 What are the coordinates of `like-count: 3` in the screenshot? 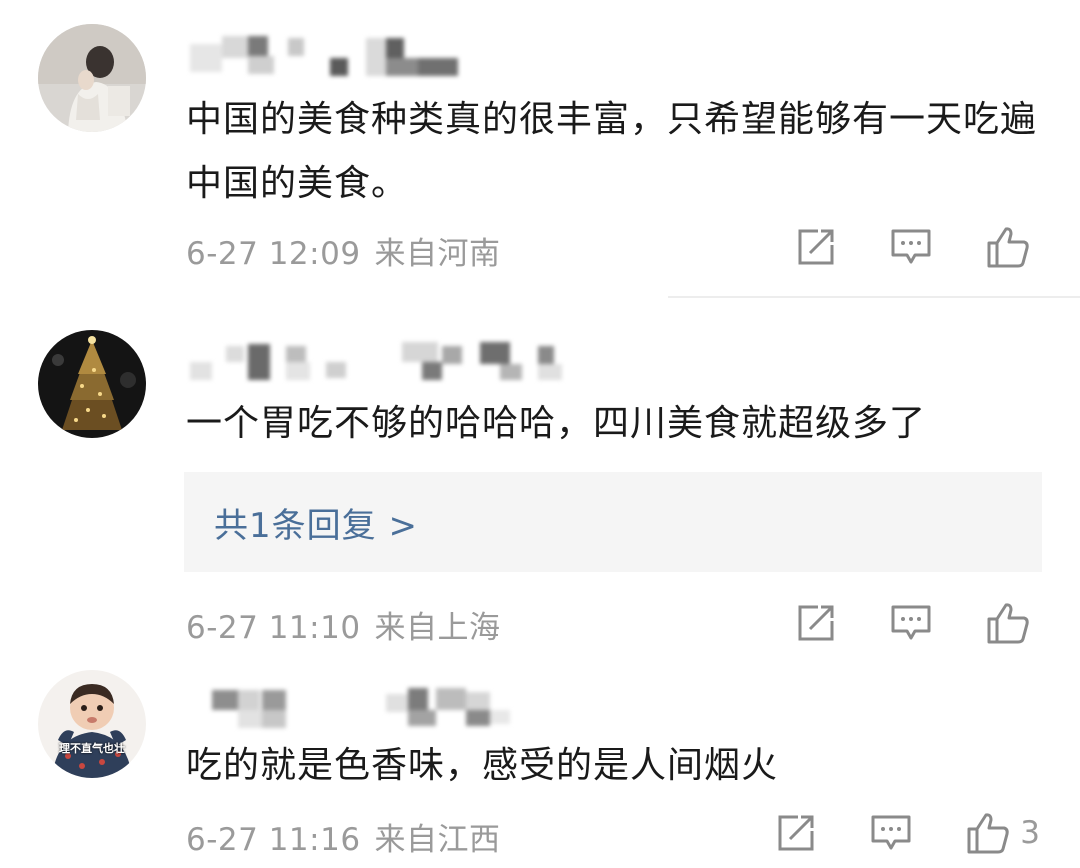 It's located at (1030, 833).